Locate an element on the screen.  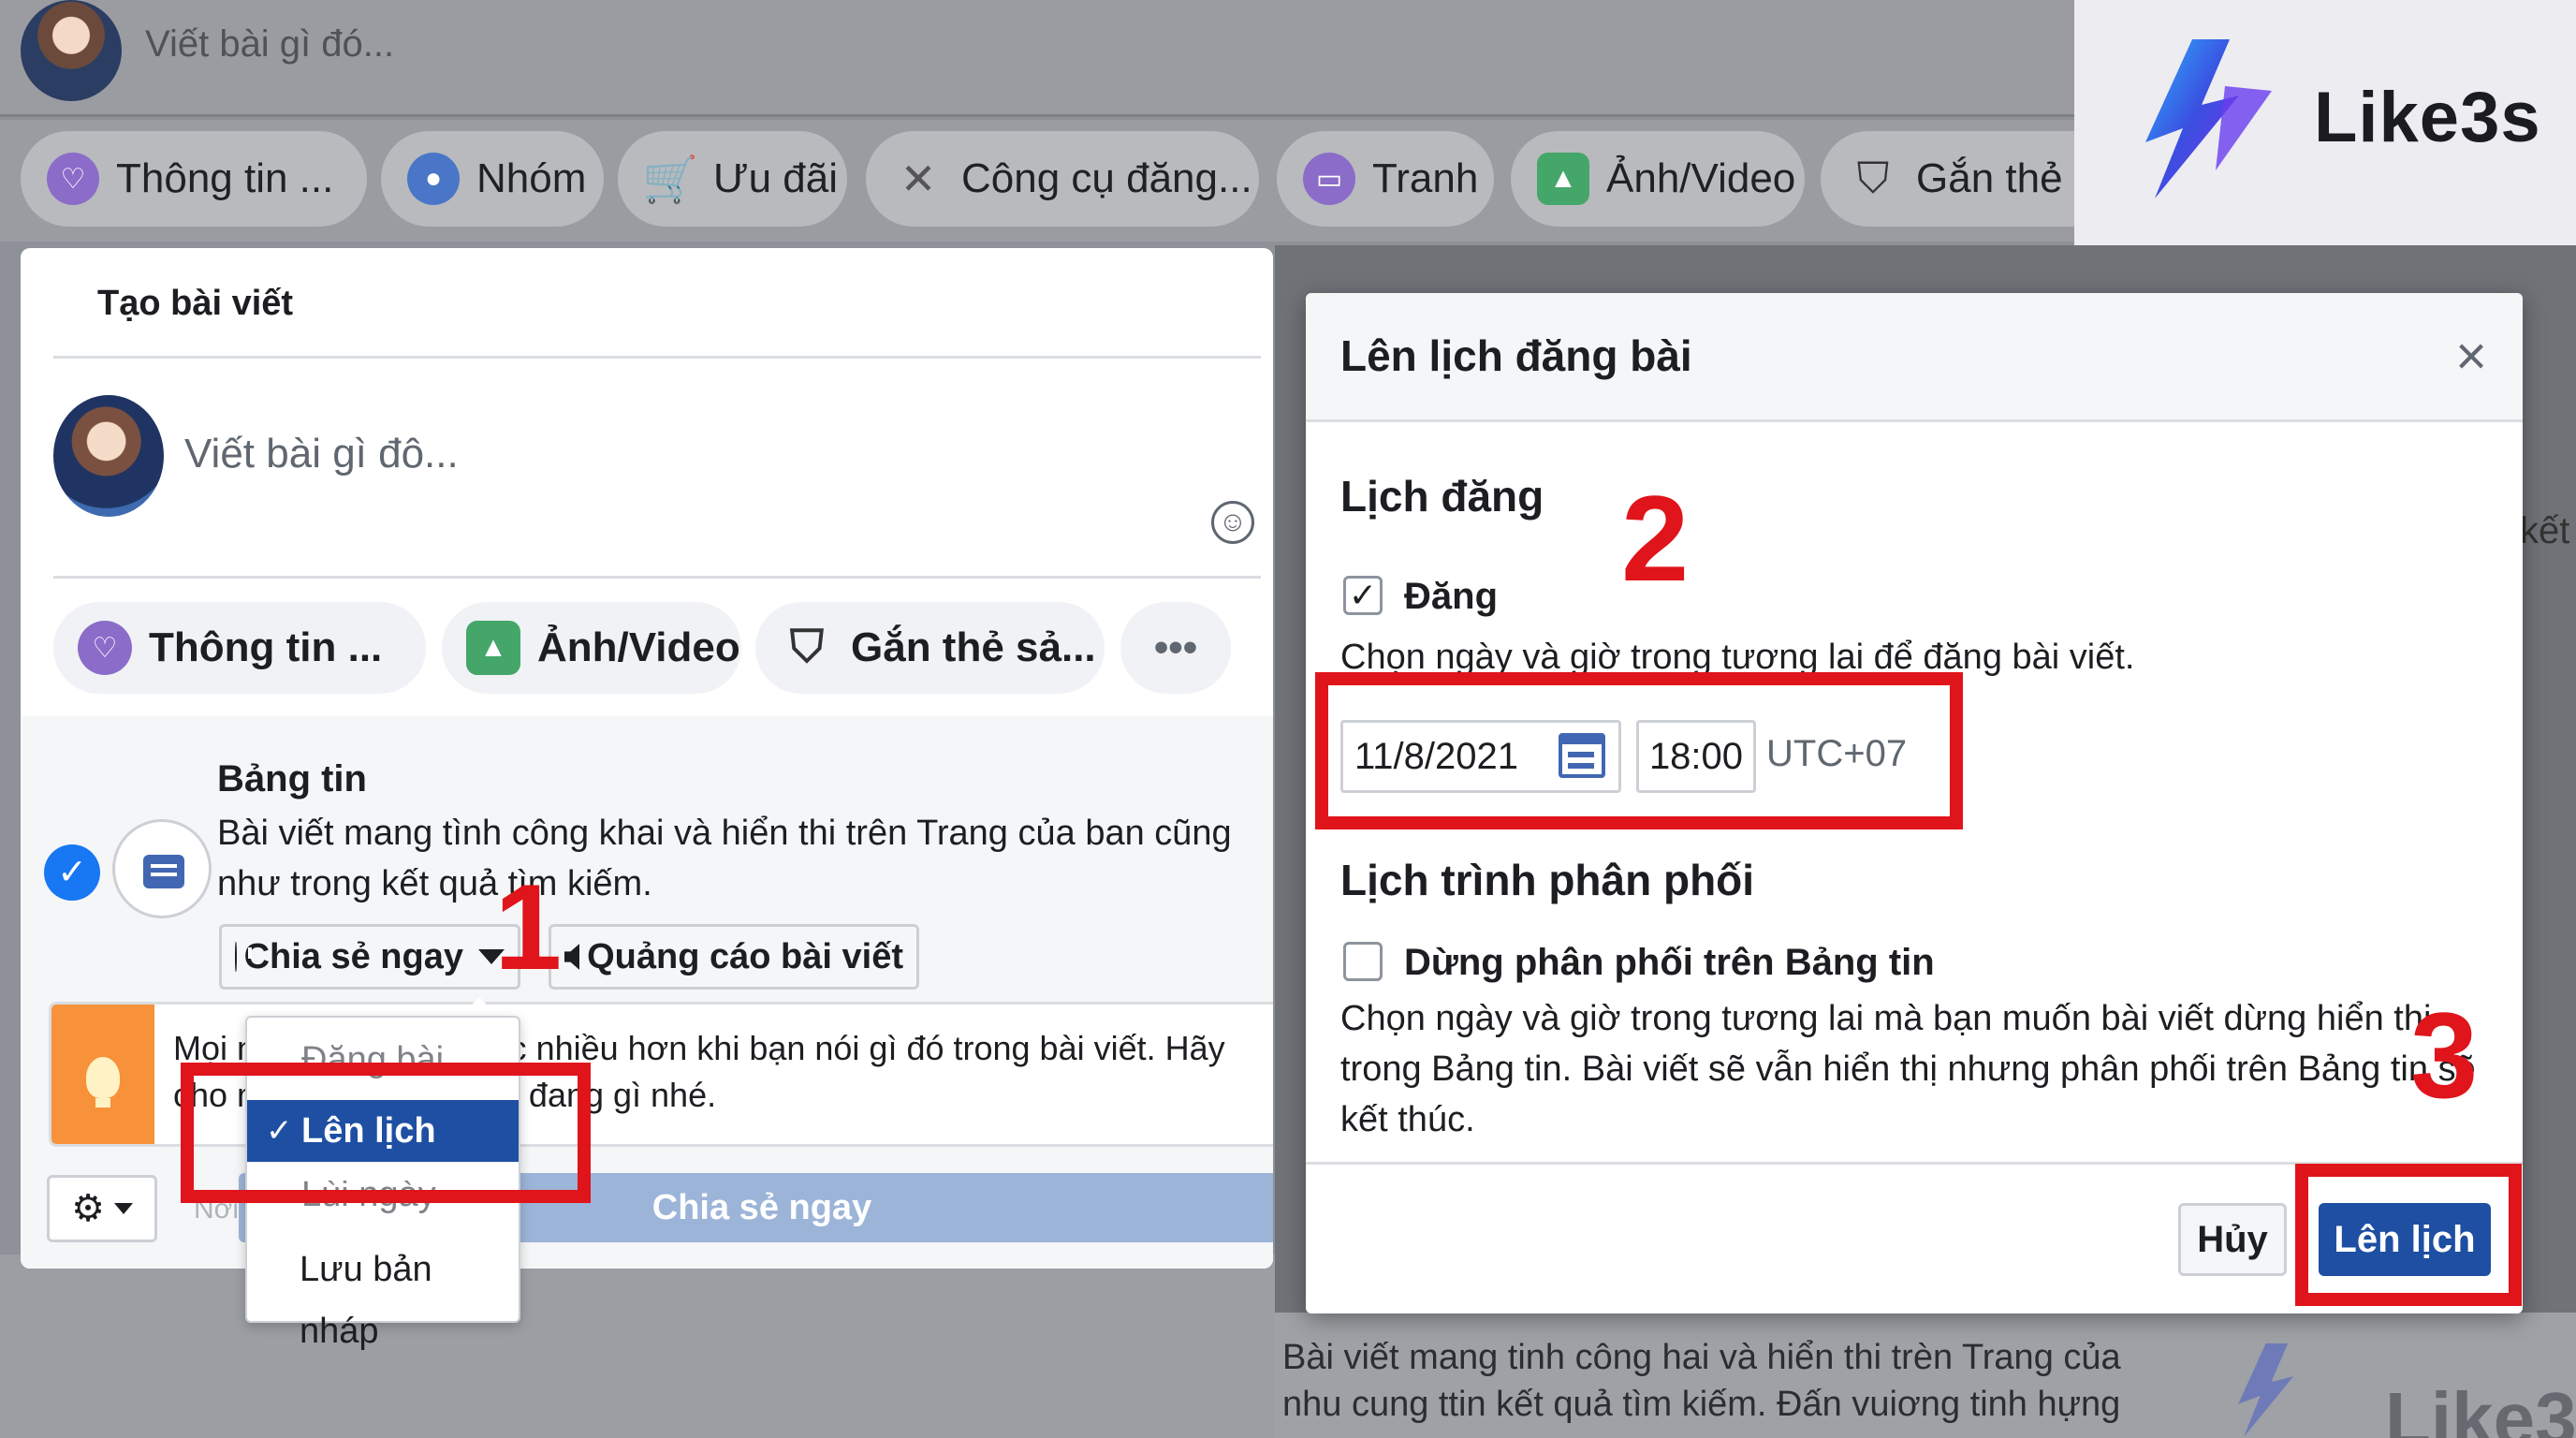
stop-distribution-checkbox is located at coordinates (1363, 961).